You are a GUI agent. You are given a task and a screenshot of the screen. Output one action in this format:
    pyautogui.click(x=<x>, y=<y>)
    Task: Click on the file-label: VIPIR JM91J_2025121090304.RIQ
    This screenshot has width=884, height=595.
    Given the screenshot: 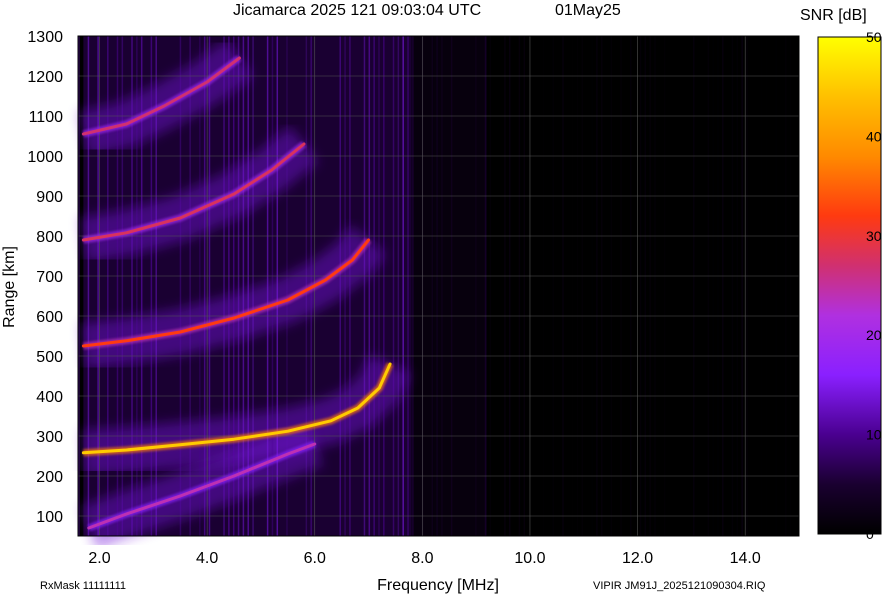 What is the action you would take?
    pyautogui.click(x=679, y=586)
    